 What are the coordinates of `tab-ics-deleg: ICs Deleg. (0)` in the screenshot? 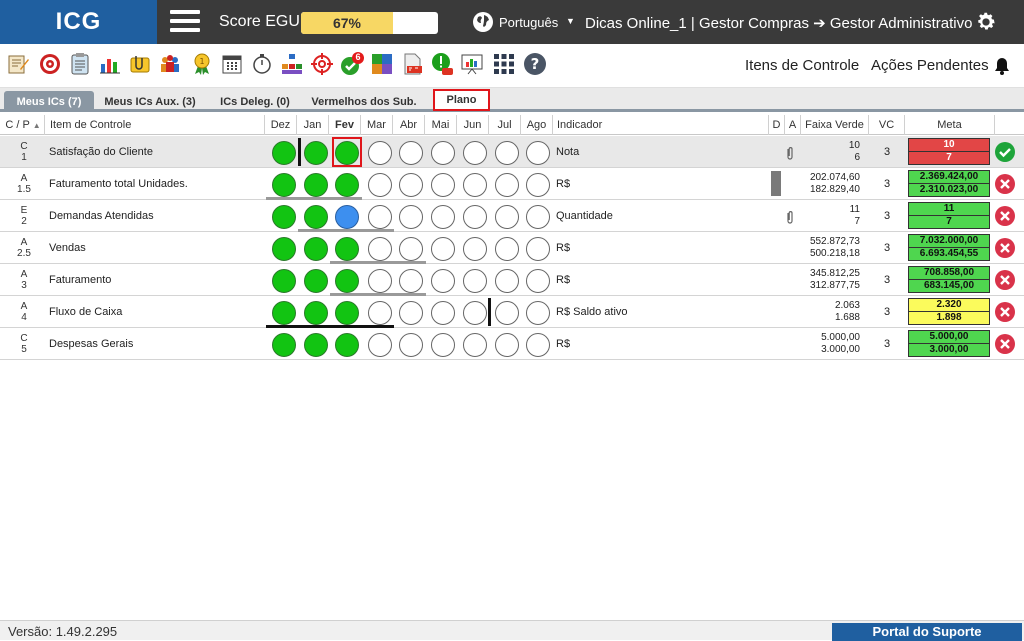 It's located at (255, 101).